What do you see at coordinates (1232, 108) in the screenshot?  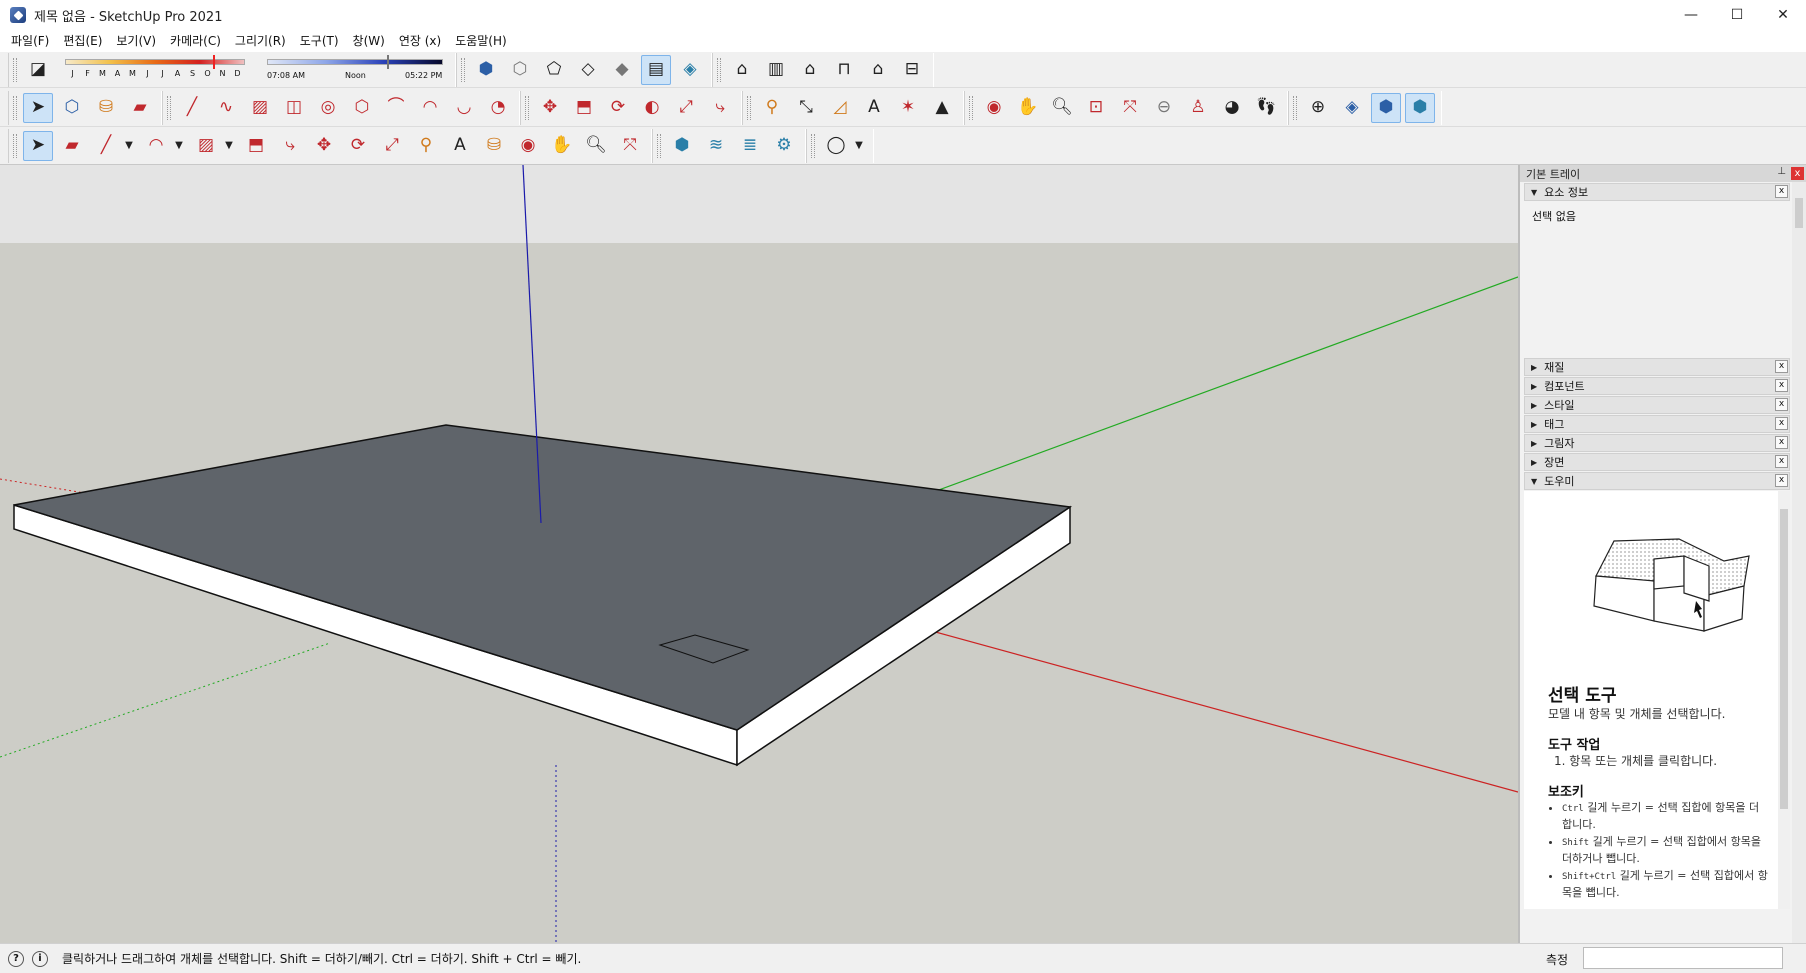 I see `look-around-icon: ◕` at bounding box center [1232, 108].